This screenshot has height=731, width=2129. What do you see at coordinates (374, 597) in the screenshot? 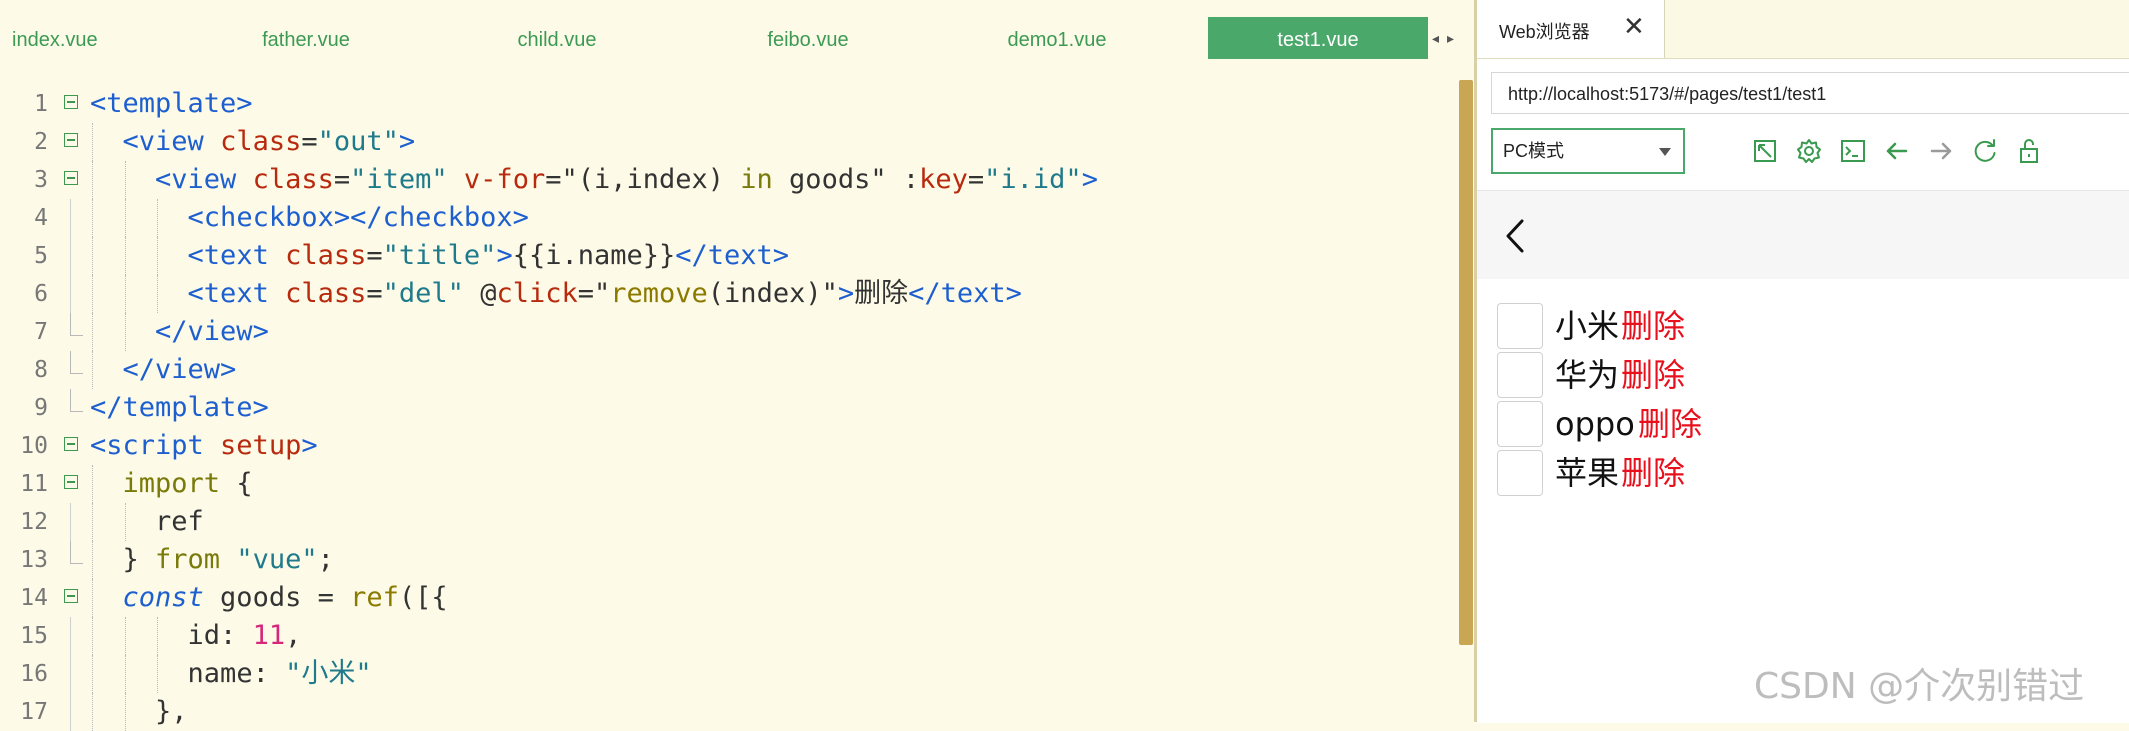
I see `code-token: ref` at bounding box center [374, 597].